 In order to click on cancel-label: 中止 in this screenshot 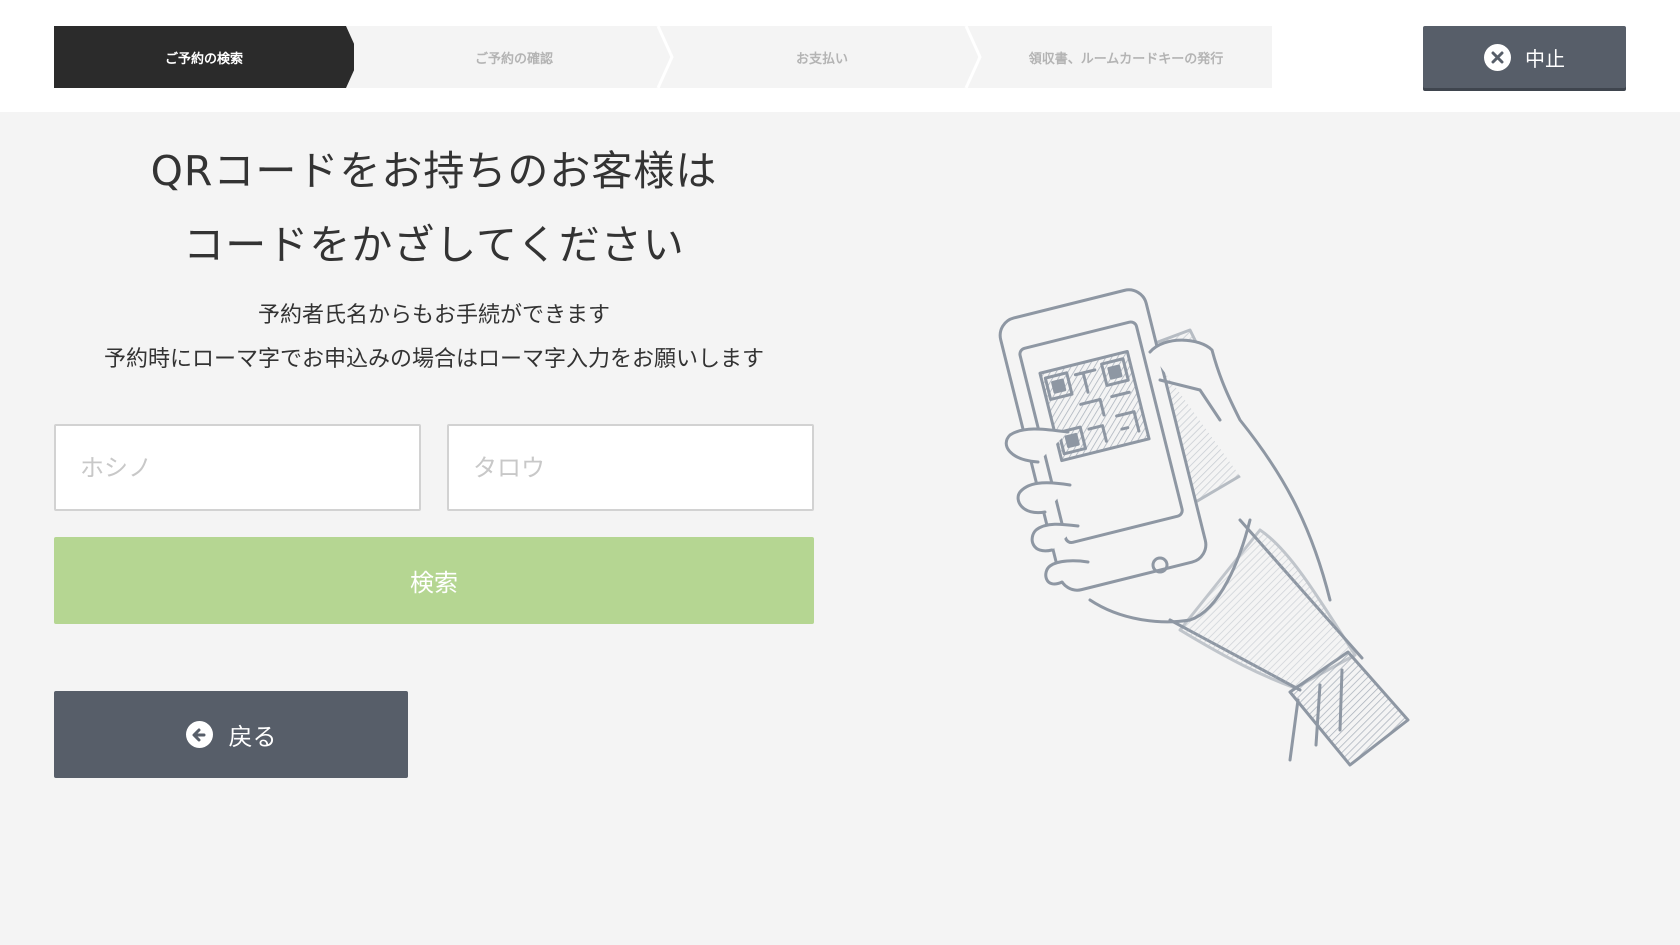, I will do `click(1545, 58)`.